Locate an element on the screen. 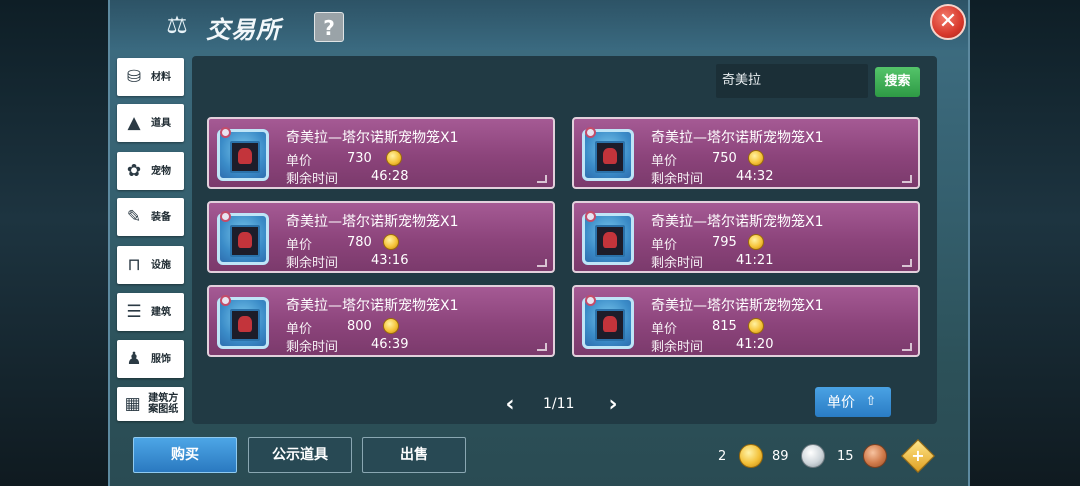 This screenshot has width=1080, height=486. category-label: 宠物 is located at coordinates (161, 171).